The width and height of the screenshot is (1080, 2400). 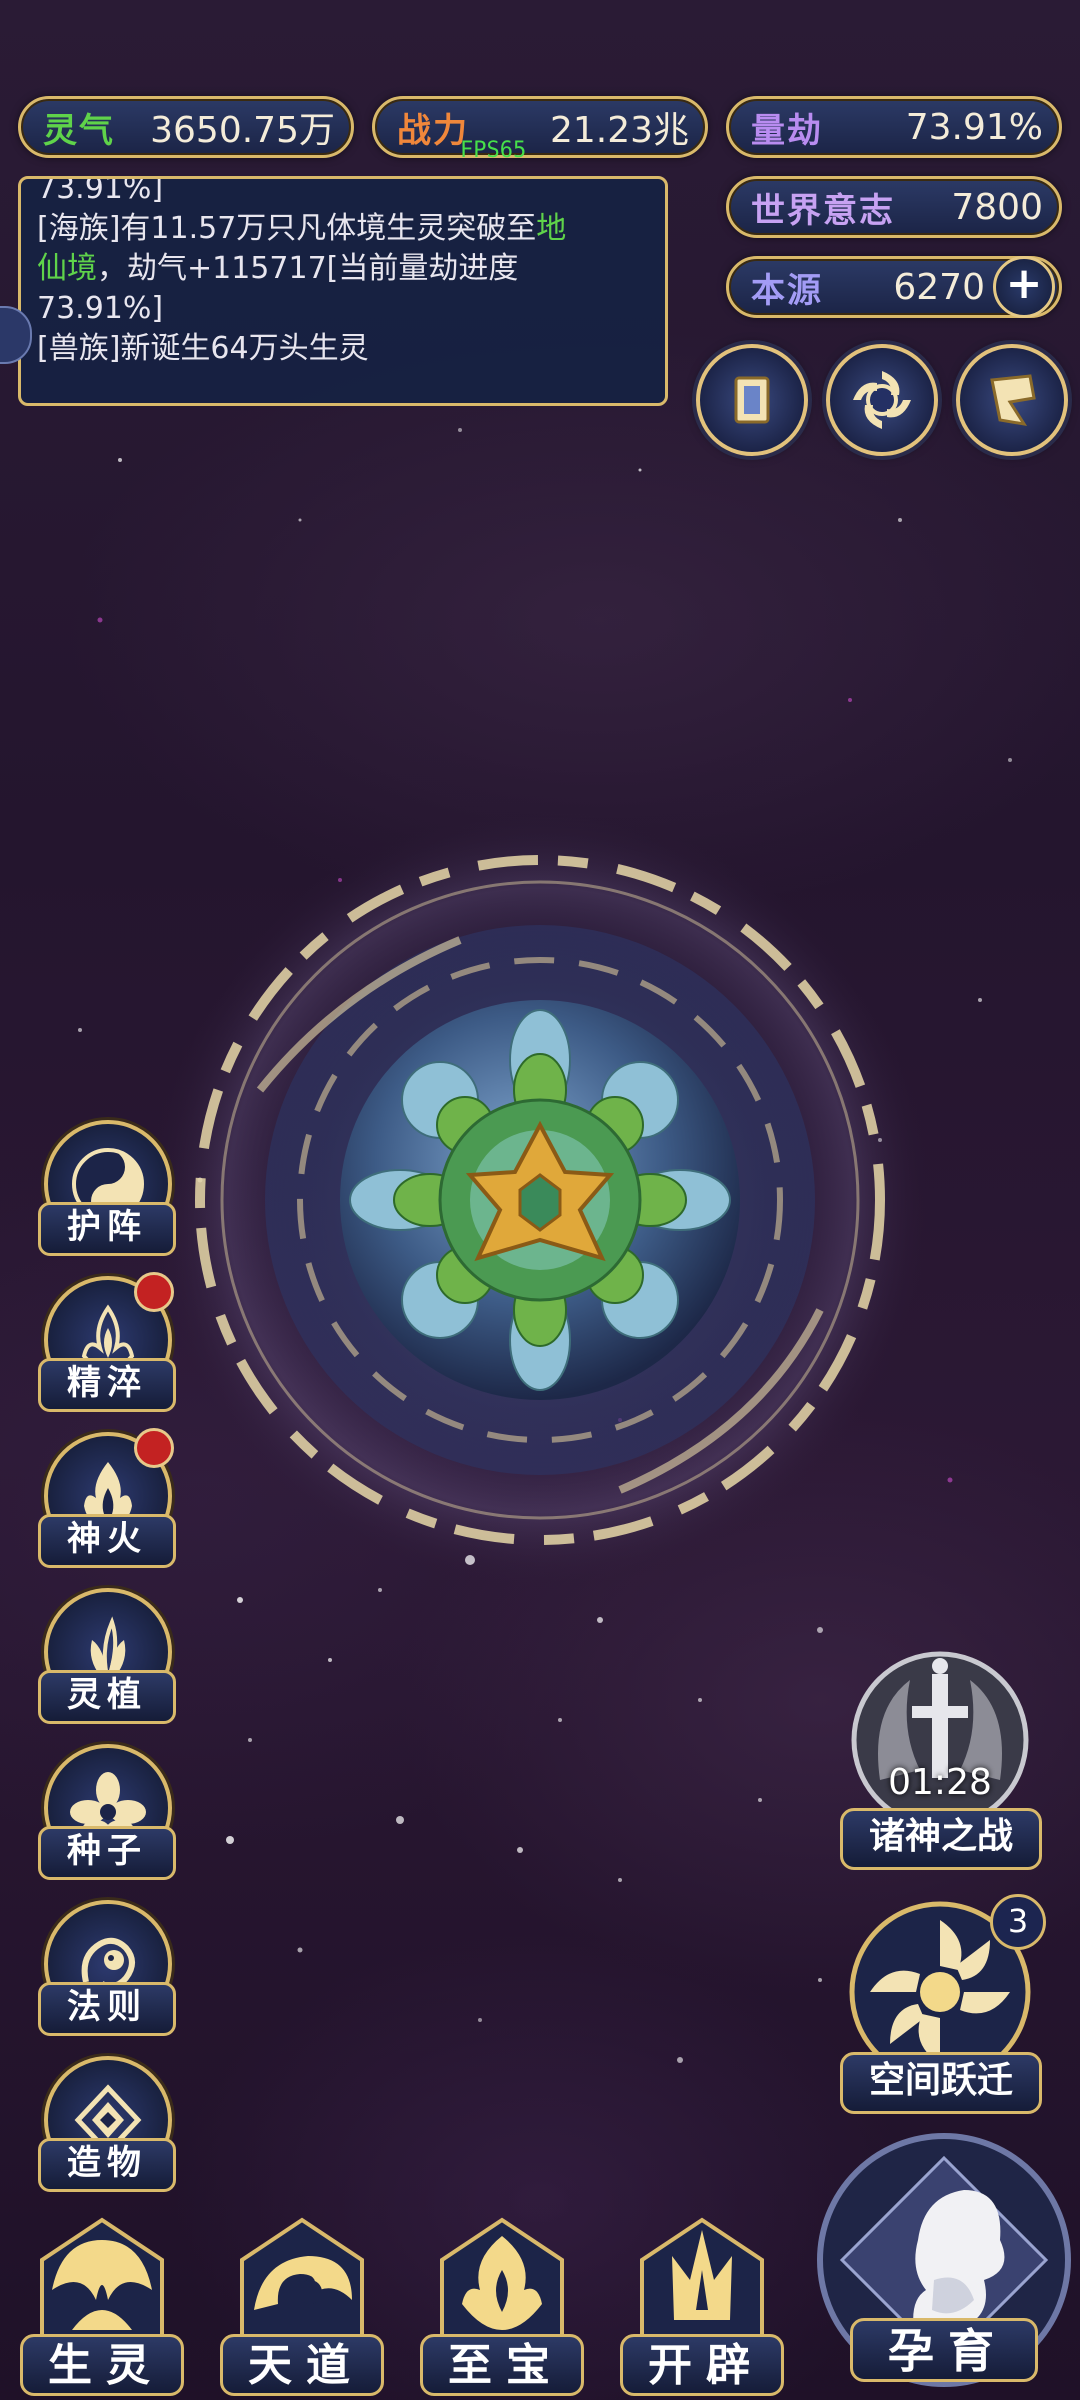 I want to click on book-button, so click(x=752, y=400).